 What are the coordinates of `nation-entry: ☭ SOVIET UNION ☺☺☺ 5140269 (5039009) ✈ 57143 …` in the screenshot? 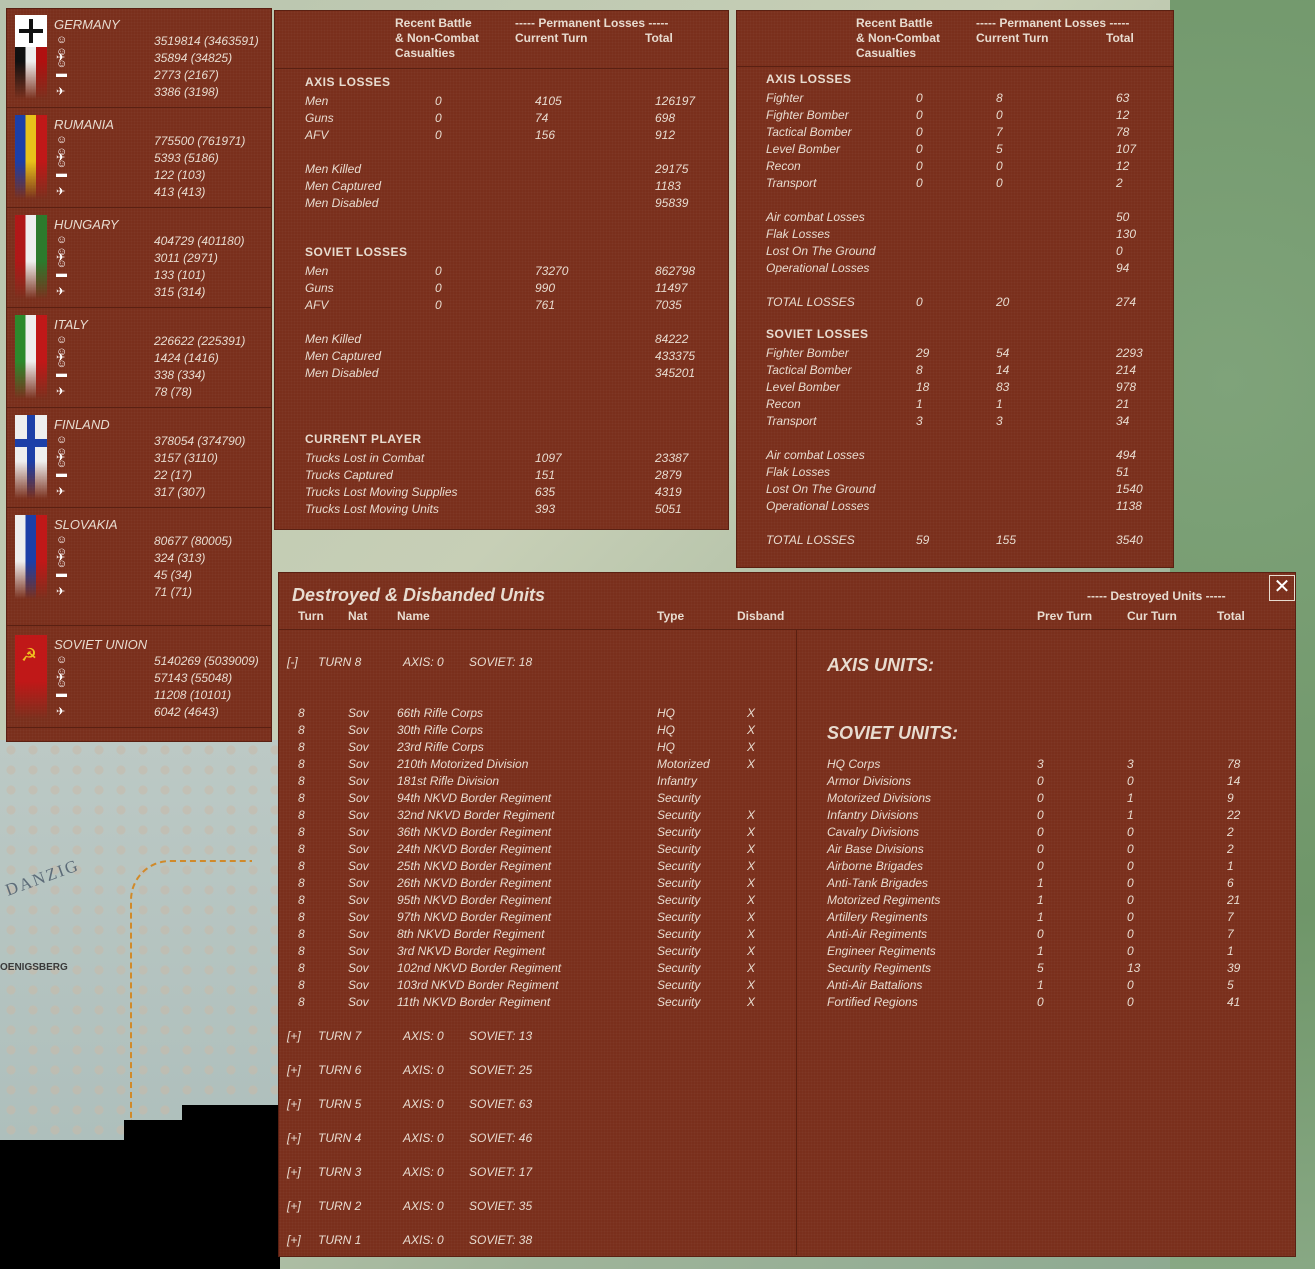 It's located at (139, 678).